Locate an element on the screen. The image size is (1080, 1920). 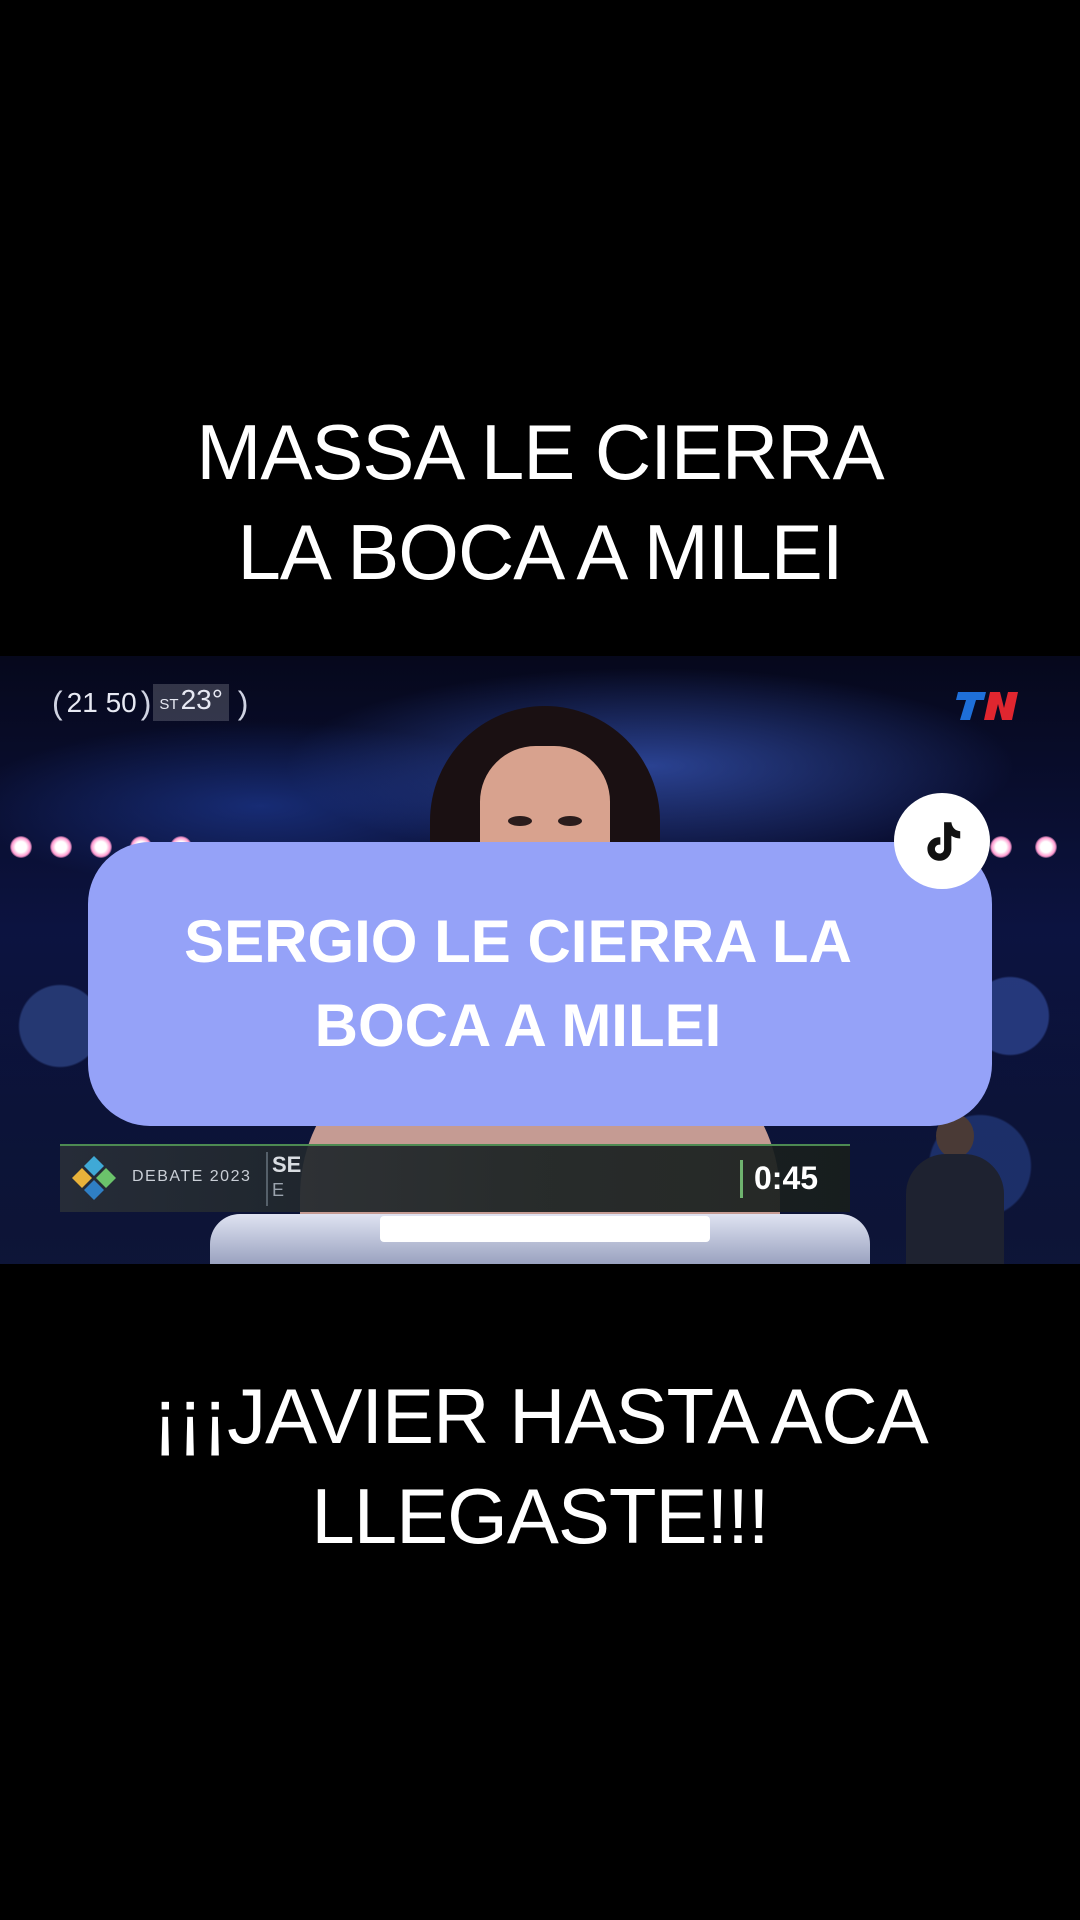
timer-bar is located at coordinates (741, 1179).